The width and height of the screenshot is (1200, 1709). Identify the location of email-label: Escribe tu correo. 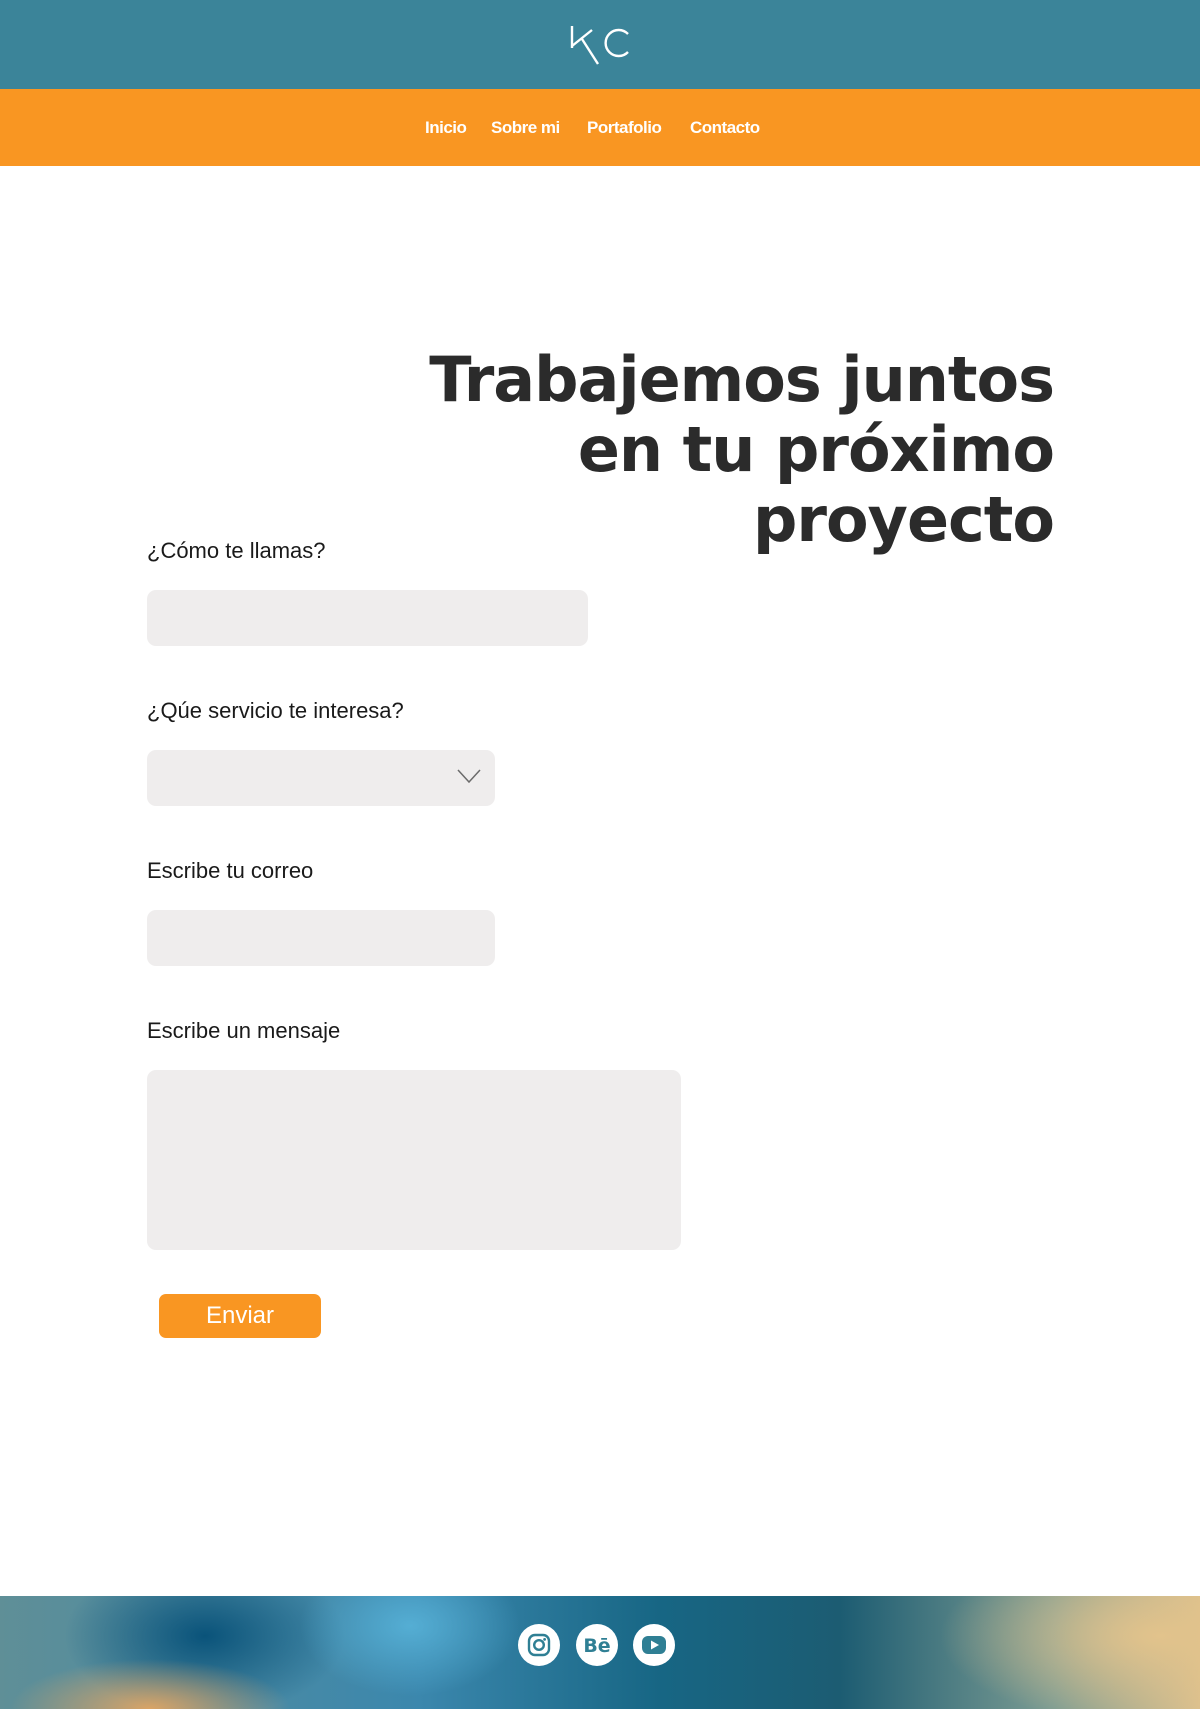
(230, 870).